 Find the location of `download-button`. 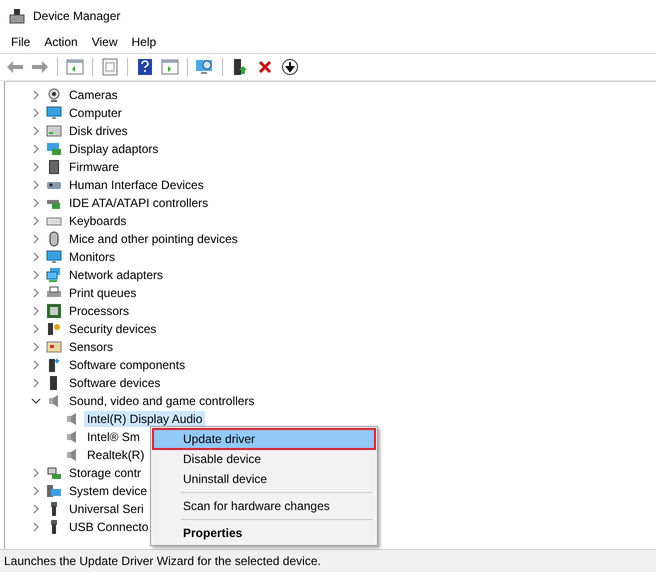

download-button is located at coordinates (290, 67).